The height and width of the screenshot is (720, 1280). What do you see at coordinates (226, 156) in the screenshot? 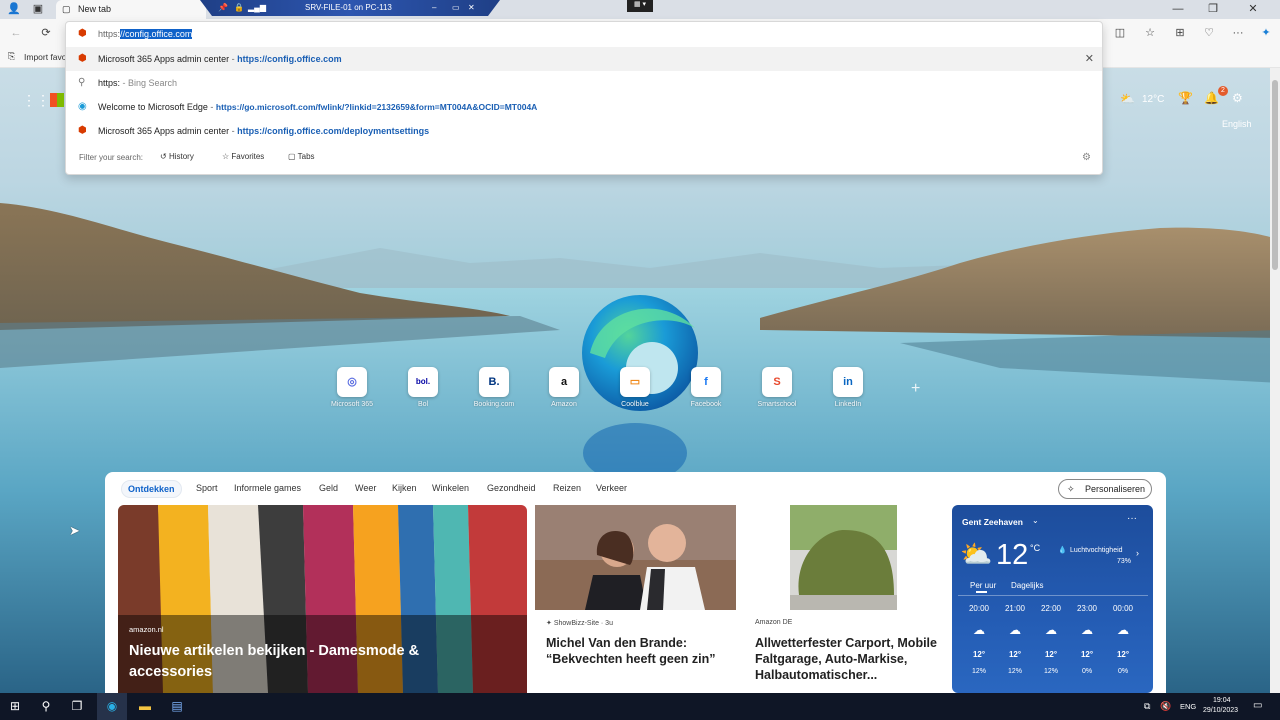
I see `star-icon: ☆` at bounding box center [226, 156].